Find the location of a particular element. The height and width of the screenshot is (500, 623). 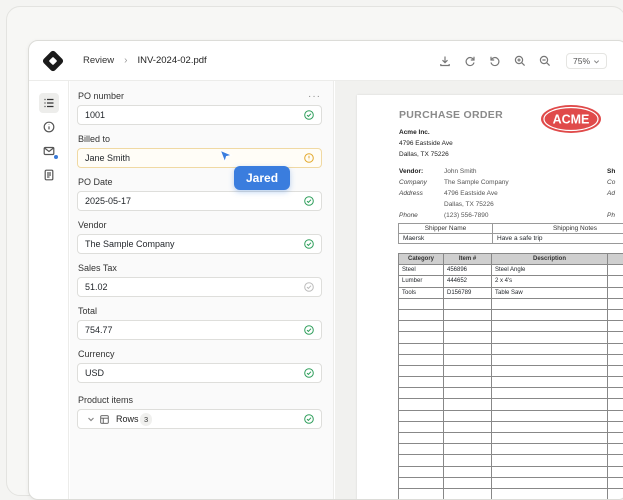

collaborator-name-tag: Jared is located at coordinates (262, 178).